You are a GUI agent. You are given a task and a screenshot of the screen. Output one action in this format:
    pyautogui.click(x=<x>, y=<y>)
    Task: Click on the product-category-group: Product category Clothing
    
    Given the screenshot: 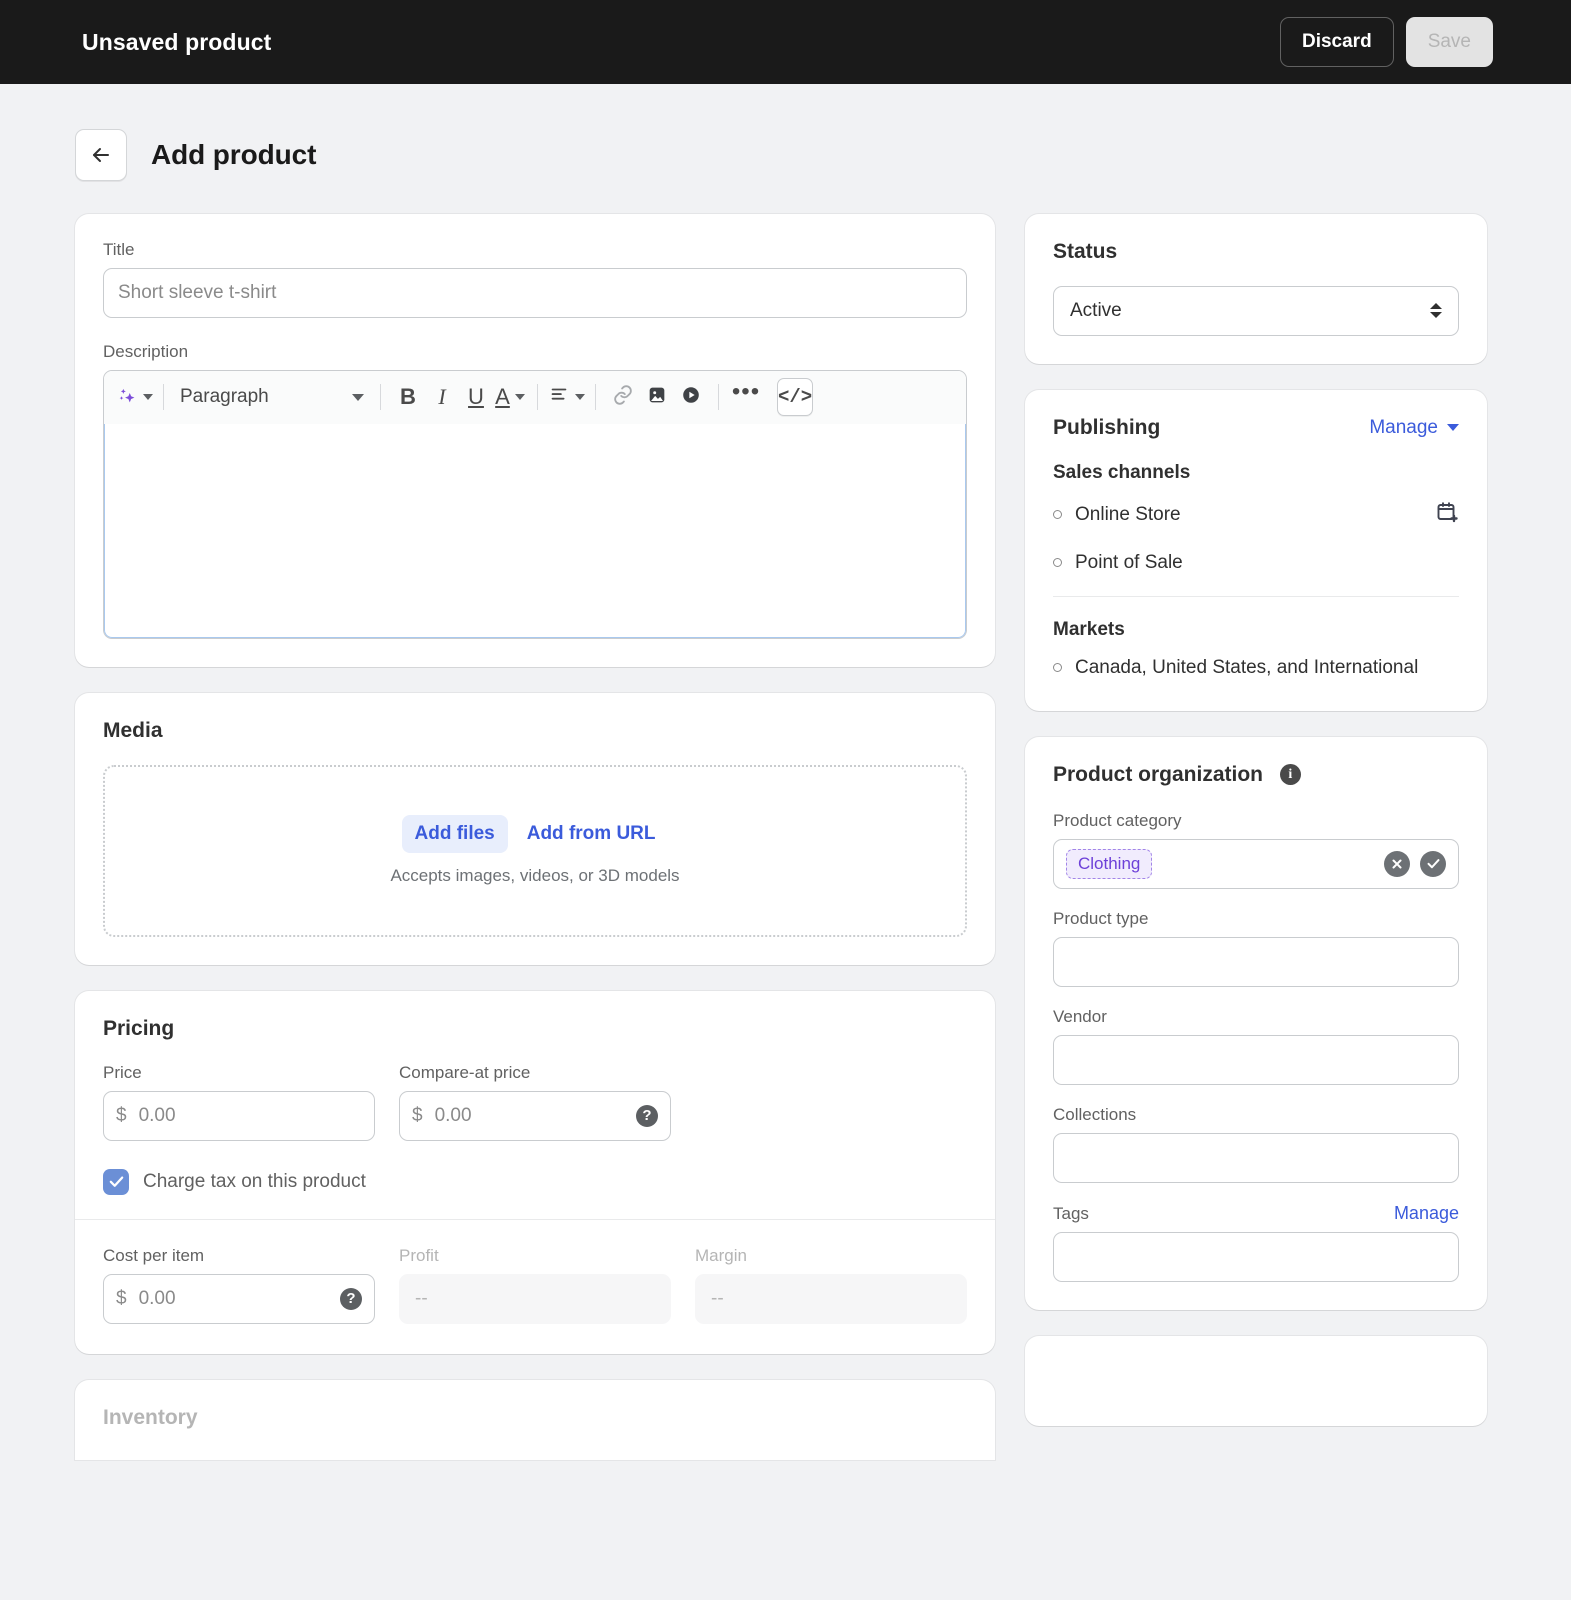 What is the action you would take?
    pyautogui.click(x=1256, y=850)
    